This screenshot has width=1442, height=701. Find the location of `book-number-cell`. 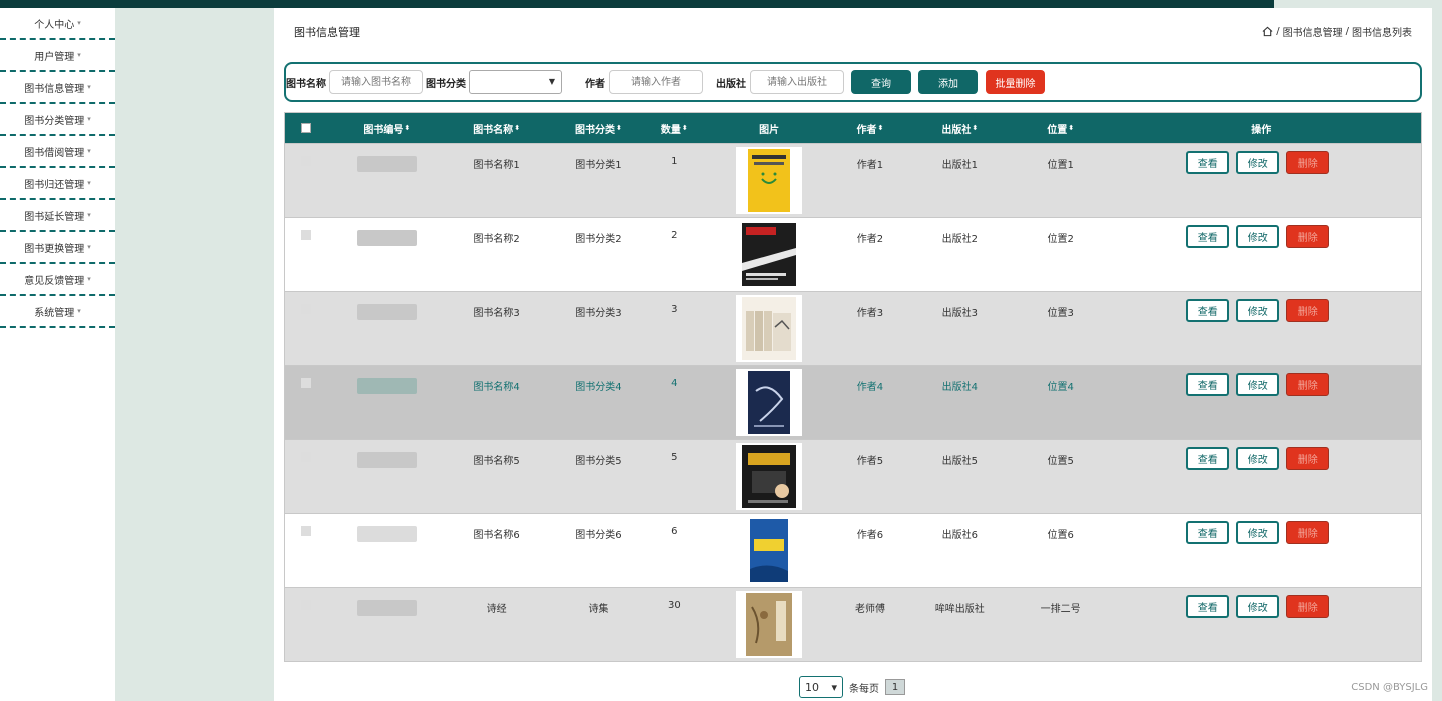

book-number-cell is located at coordinates (387, 528).